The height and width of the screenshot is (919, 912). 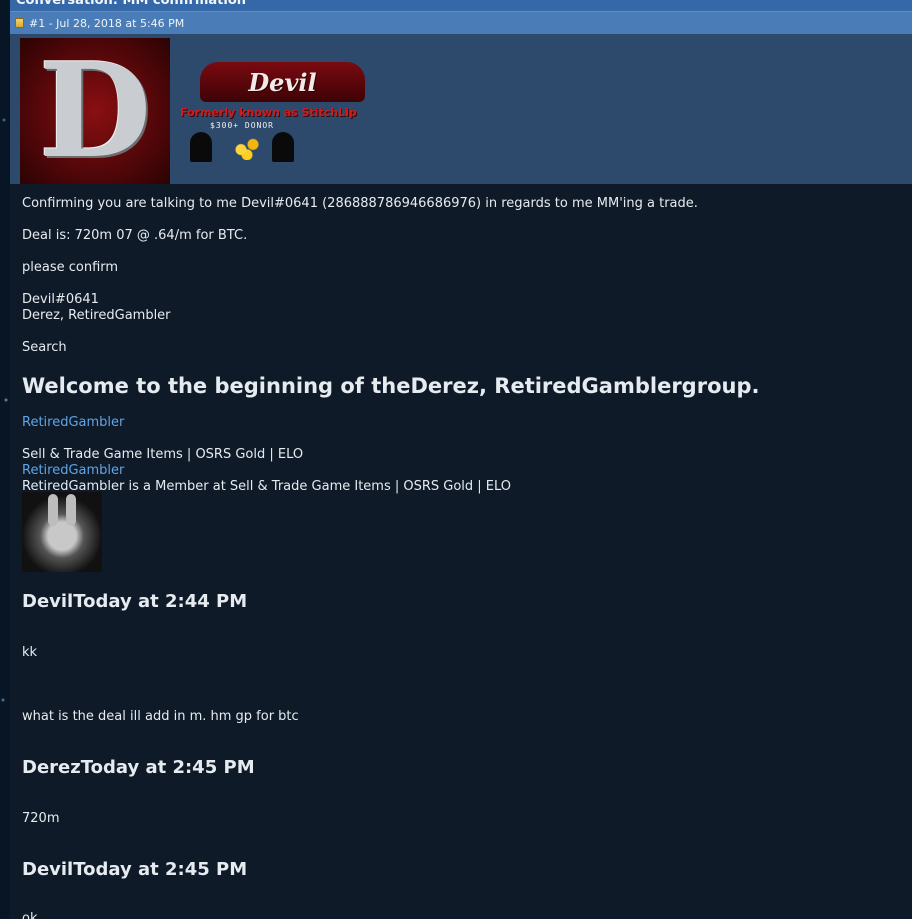 I want to click on user-avatar-d: D, so click(x=95, y=111).